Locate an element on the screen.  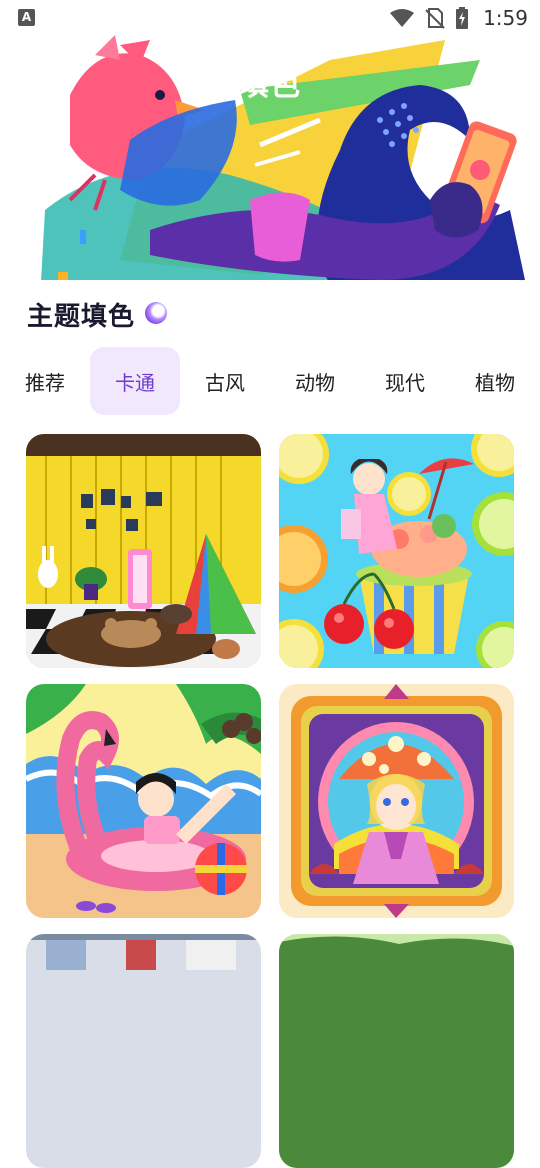
tab-cartoon: 卡通 is located at coordinates (135, 381).